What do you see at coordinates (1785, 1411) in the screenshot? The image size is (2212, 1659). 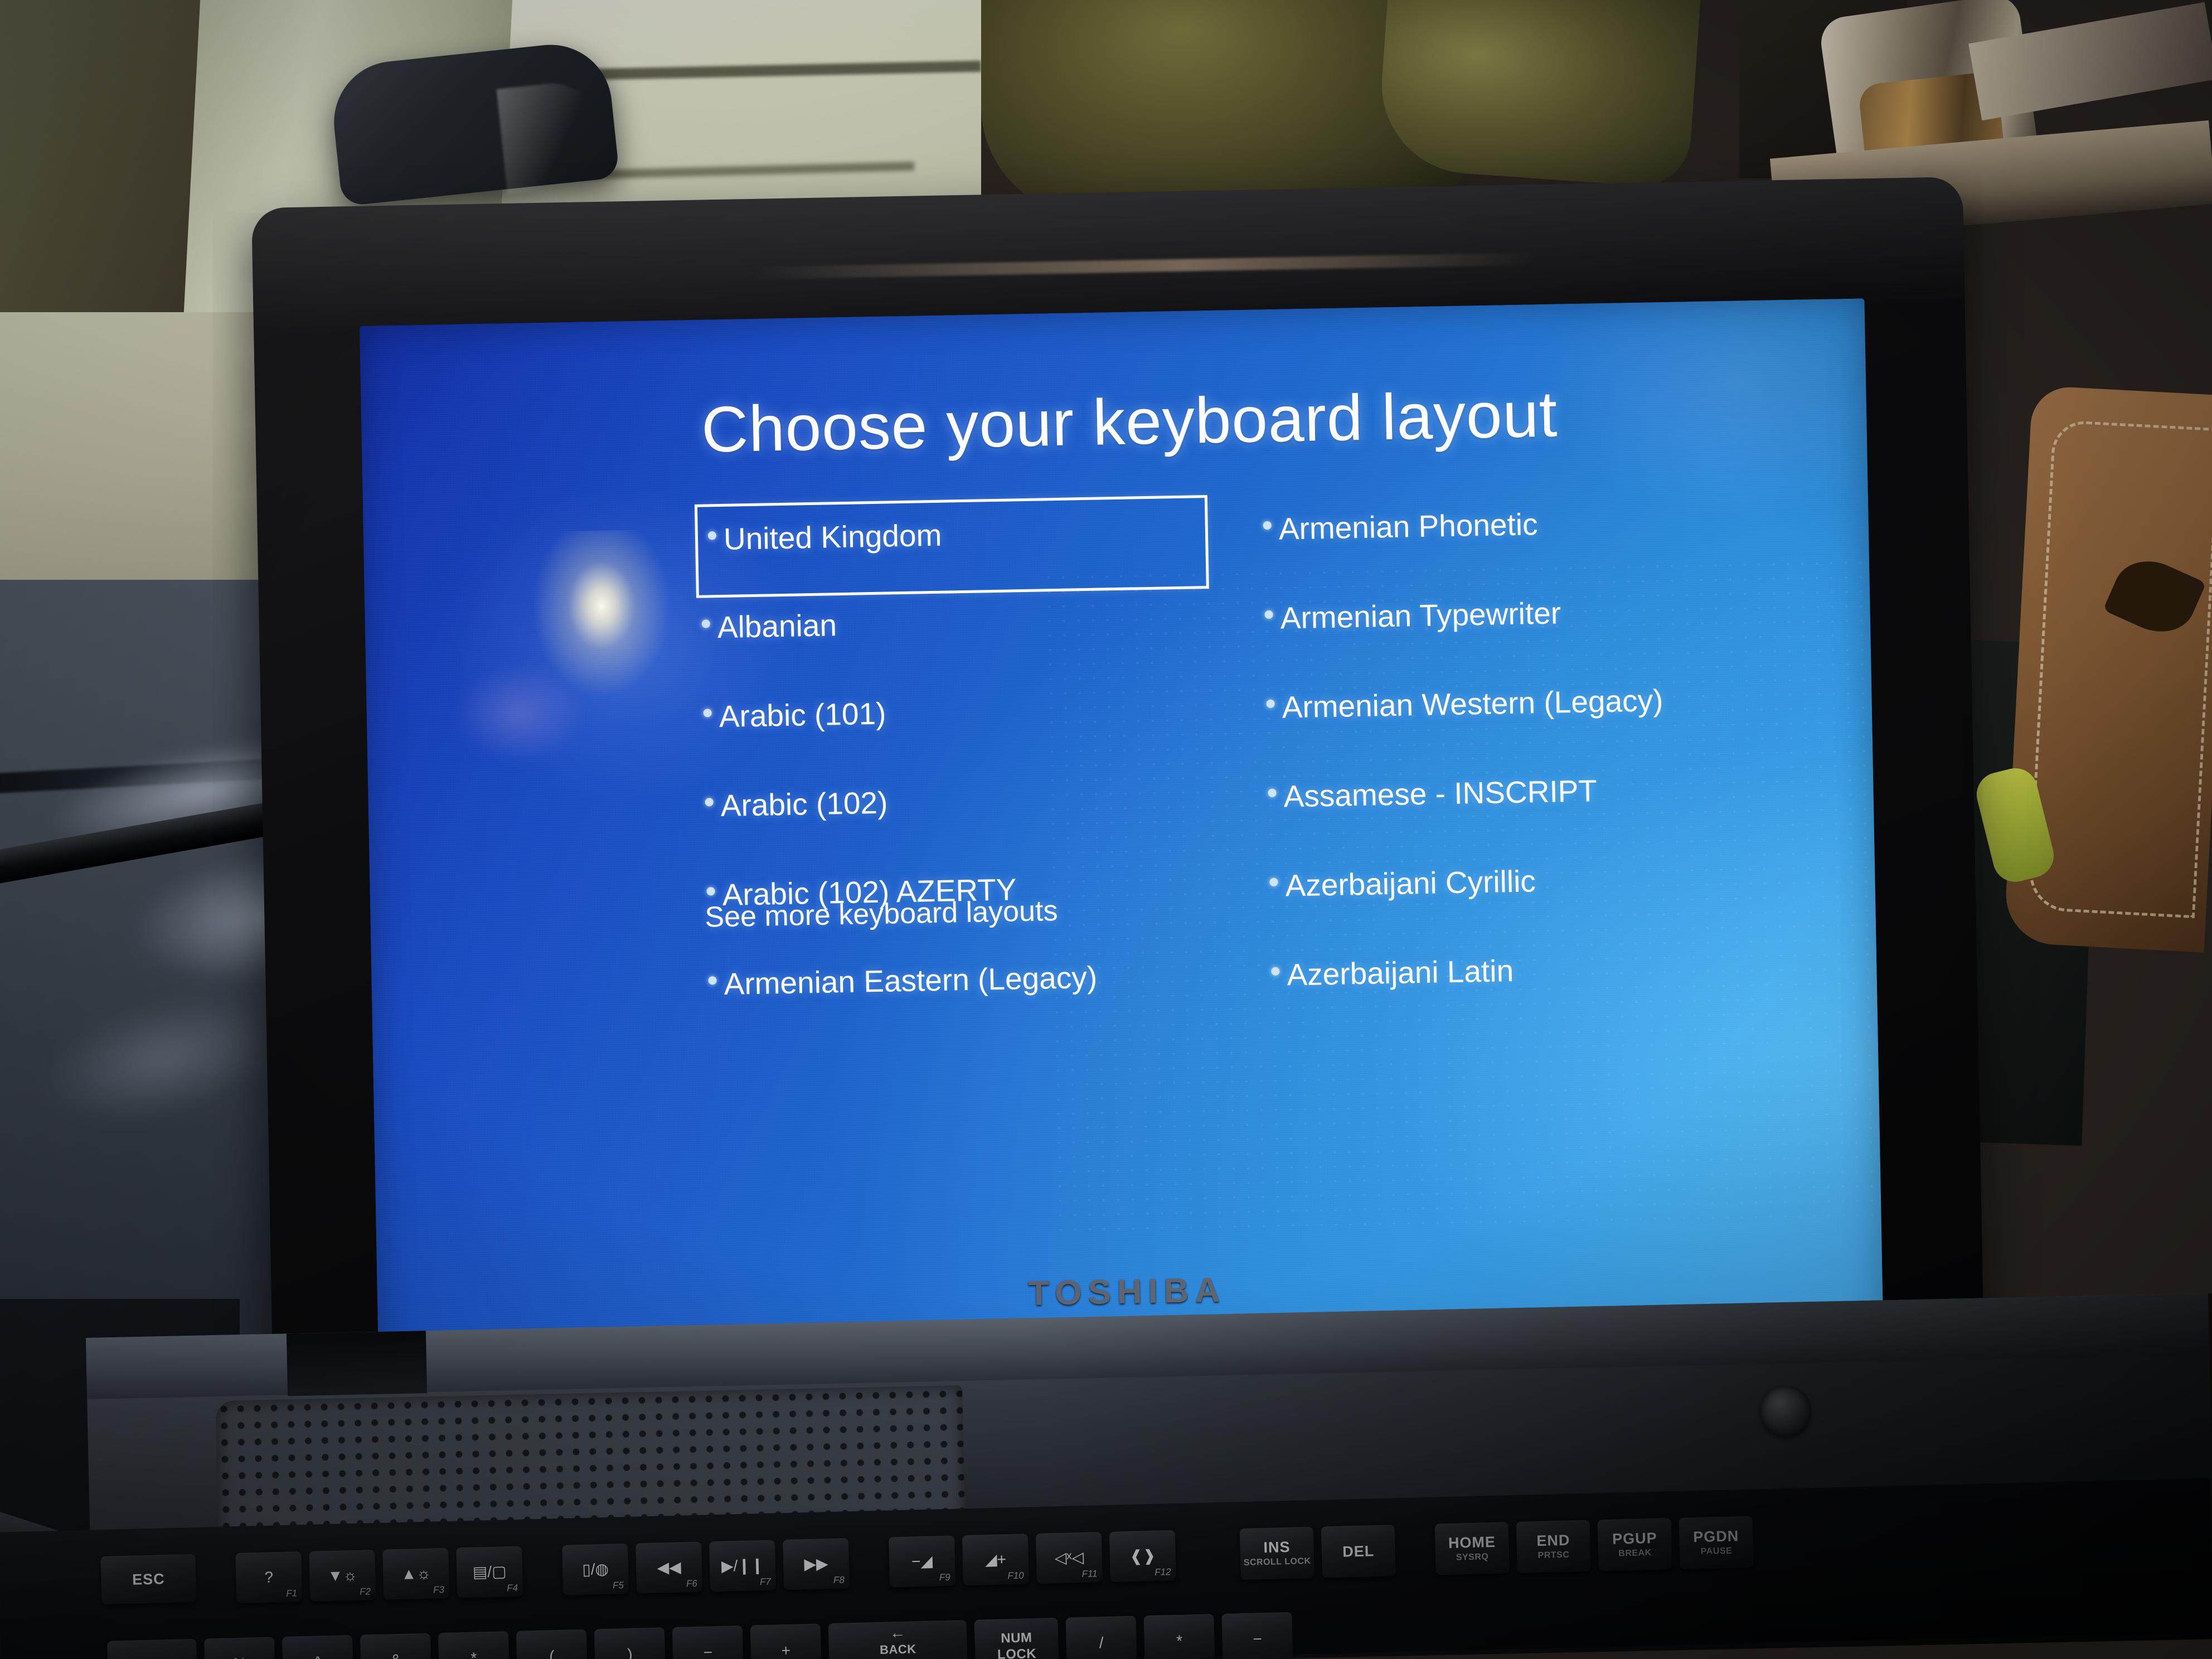 I see `power-button` at bounding box center [1785, 1411].